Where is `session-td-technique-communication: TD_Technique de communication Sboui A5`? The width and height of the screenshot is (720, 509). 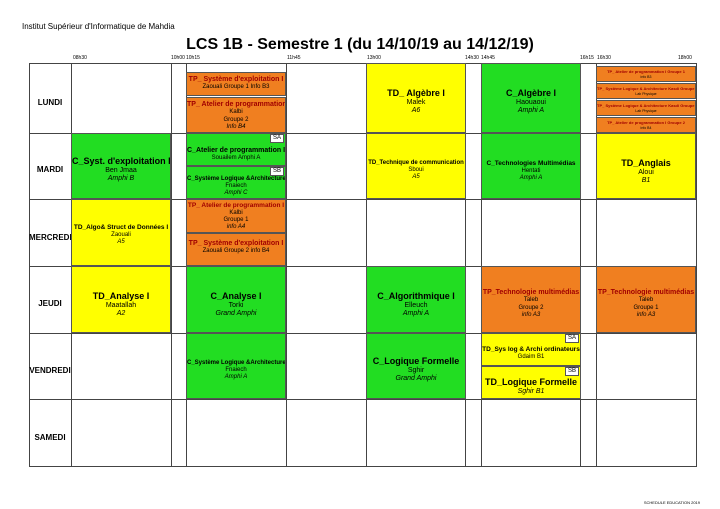
session-td-technique-communication: TD_Technique de communication Sboui A5 is located at coordinates (416, 166).